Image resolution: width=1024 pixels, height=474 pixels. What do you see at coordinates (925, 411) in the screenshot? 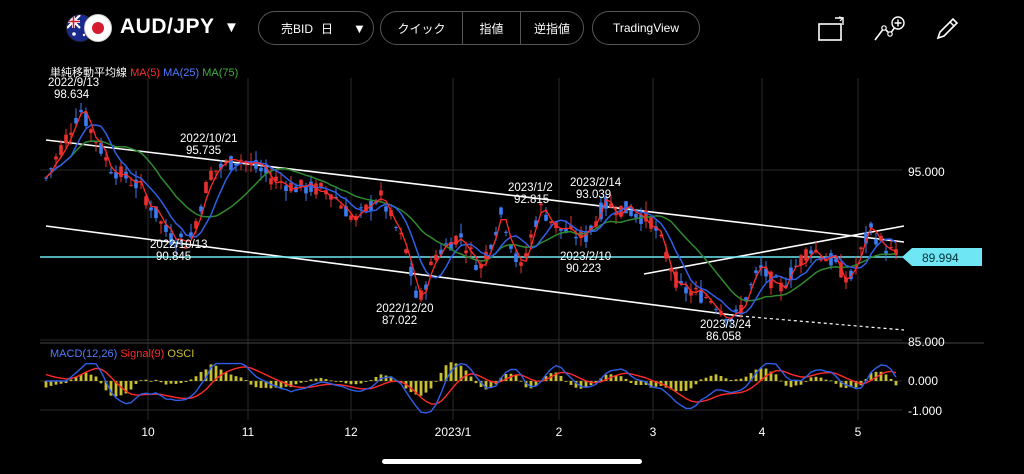
I see `macd-axis-label: -1.000` at bounding box center [925, 411].